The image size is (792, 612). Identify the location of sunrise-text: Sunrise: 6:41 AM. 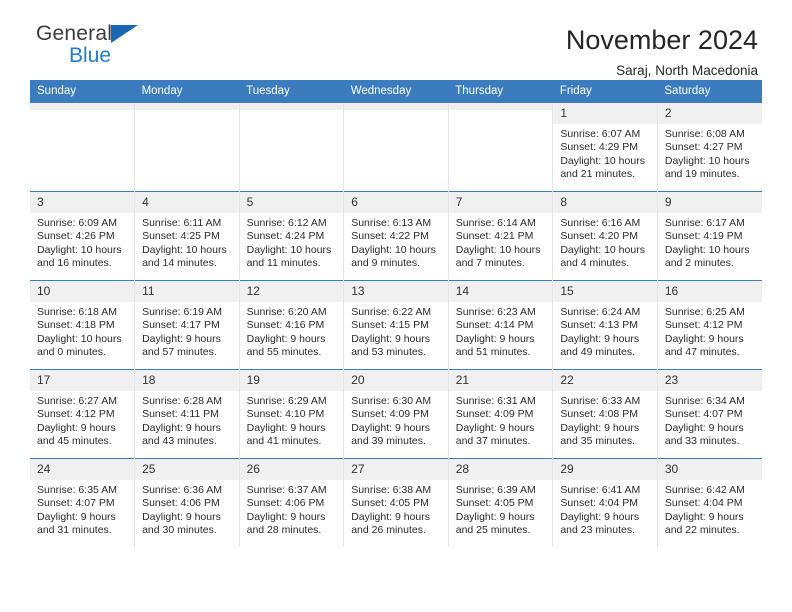
(600, 490).